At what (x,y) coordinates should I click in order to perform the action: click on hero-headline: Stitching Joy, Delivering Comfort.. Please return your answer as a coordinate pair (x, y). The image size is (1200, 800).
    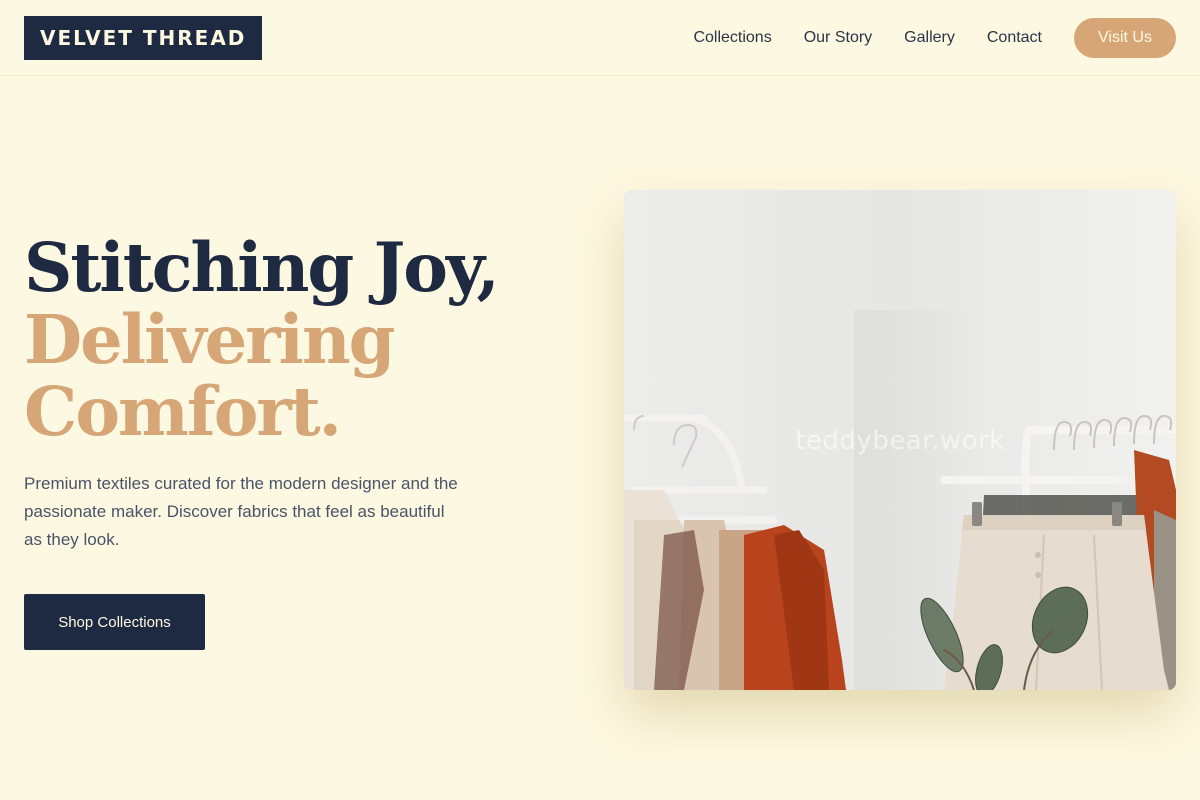
    Looking at the image, I should click on (264, 340).